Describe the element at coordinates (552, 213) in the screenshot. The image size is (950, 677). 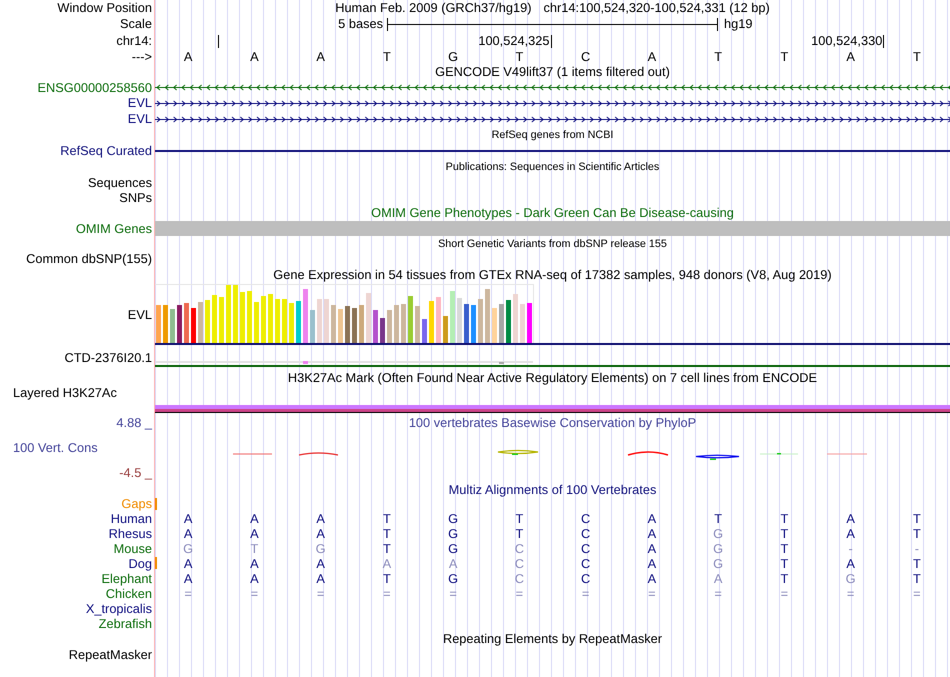
I see `track-title: OMIM Gene Phenotypes - Dark Green Can Be Disease-causing` at that location.